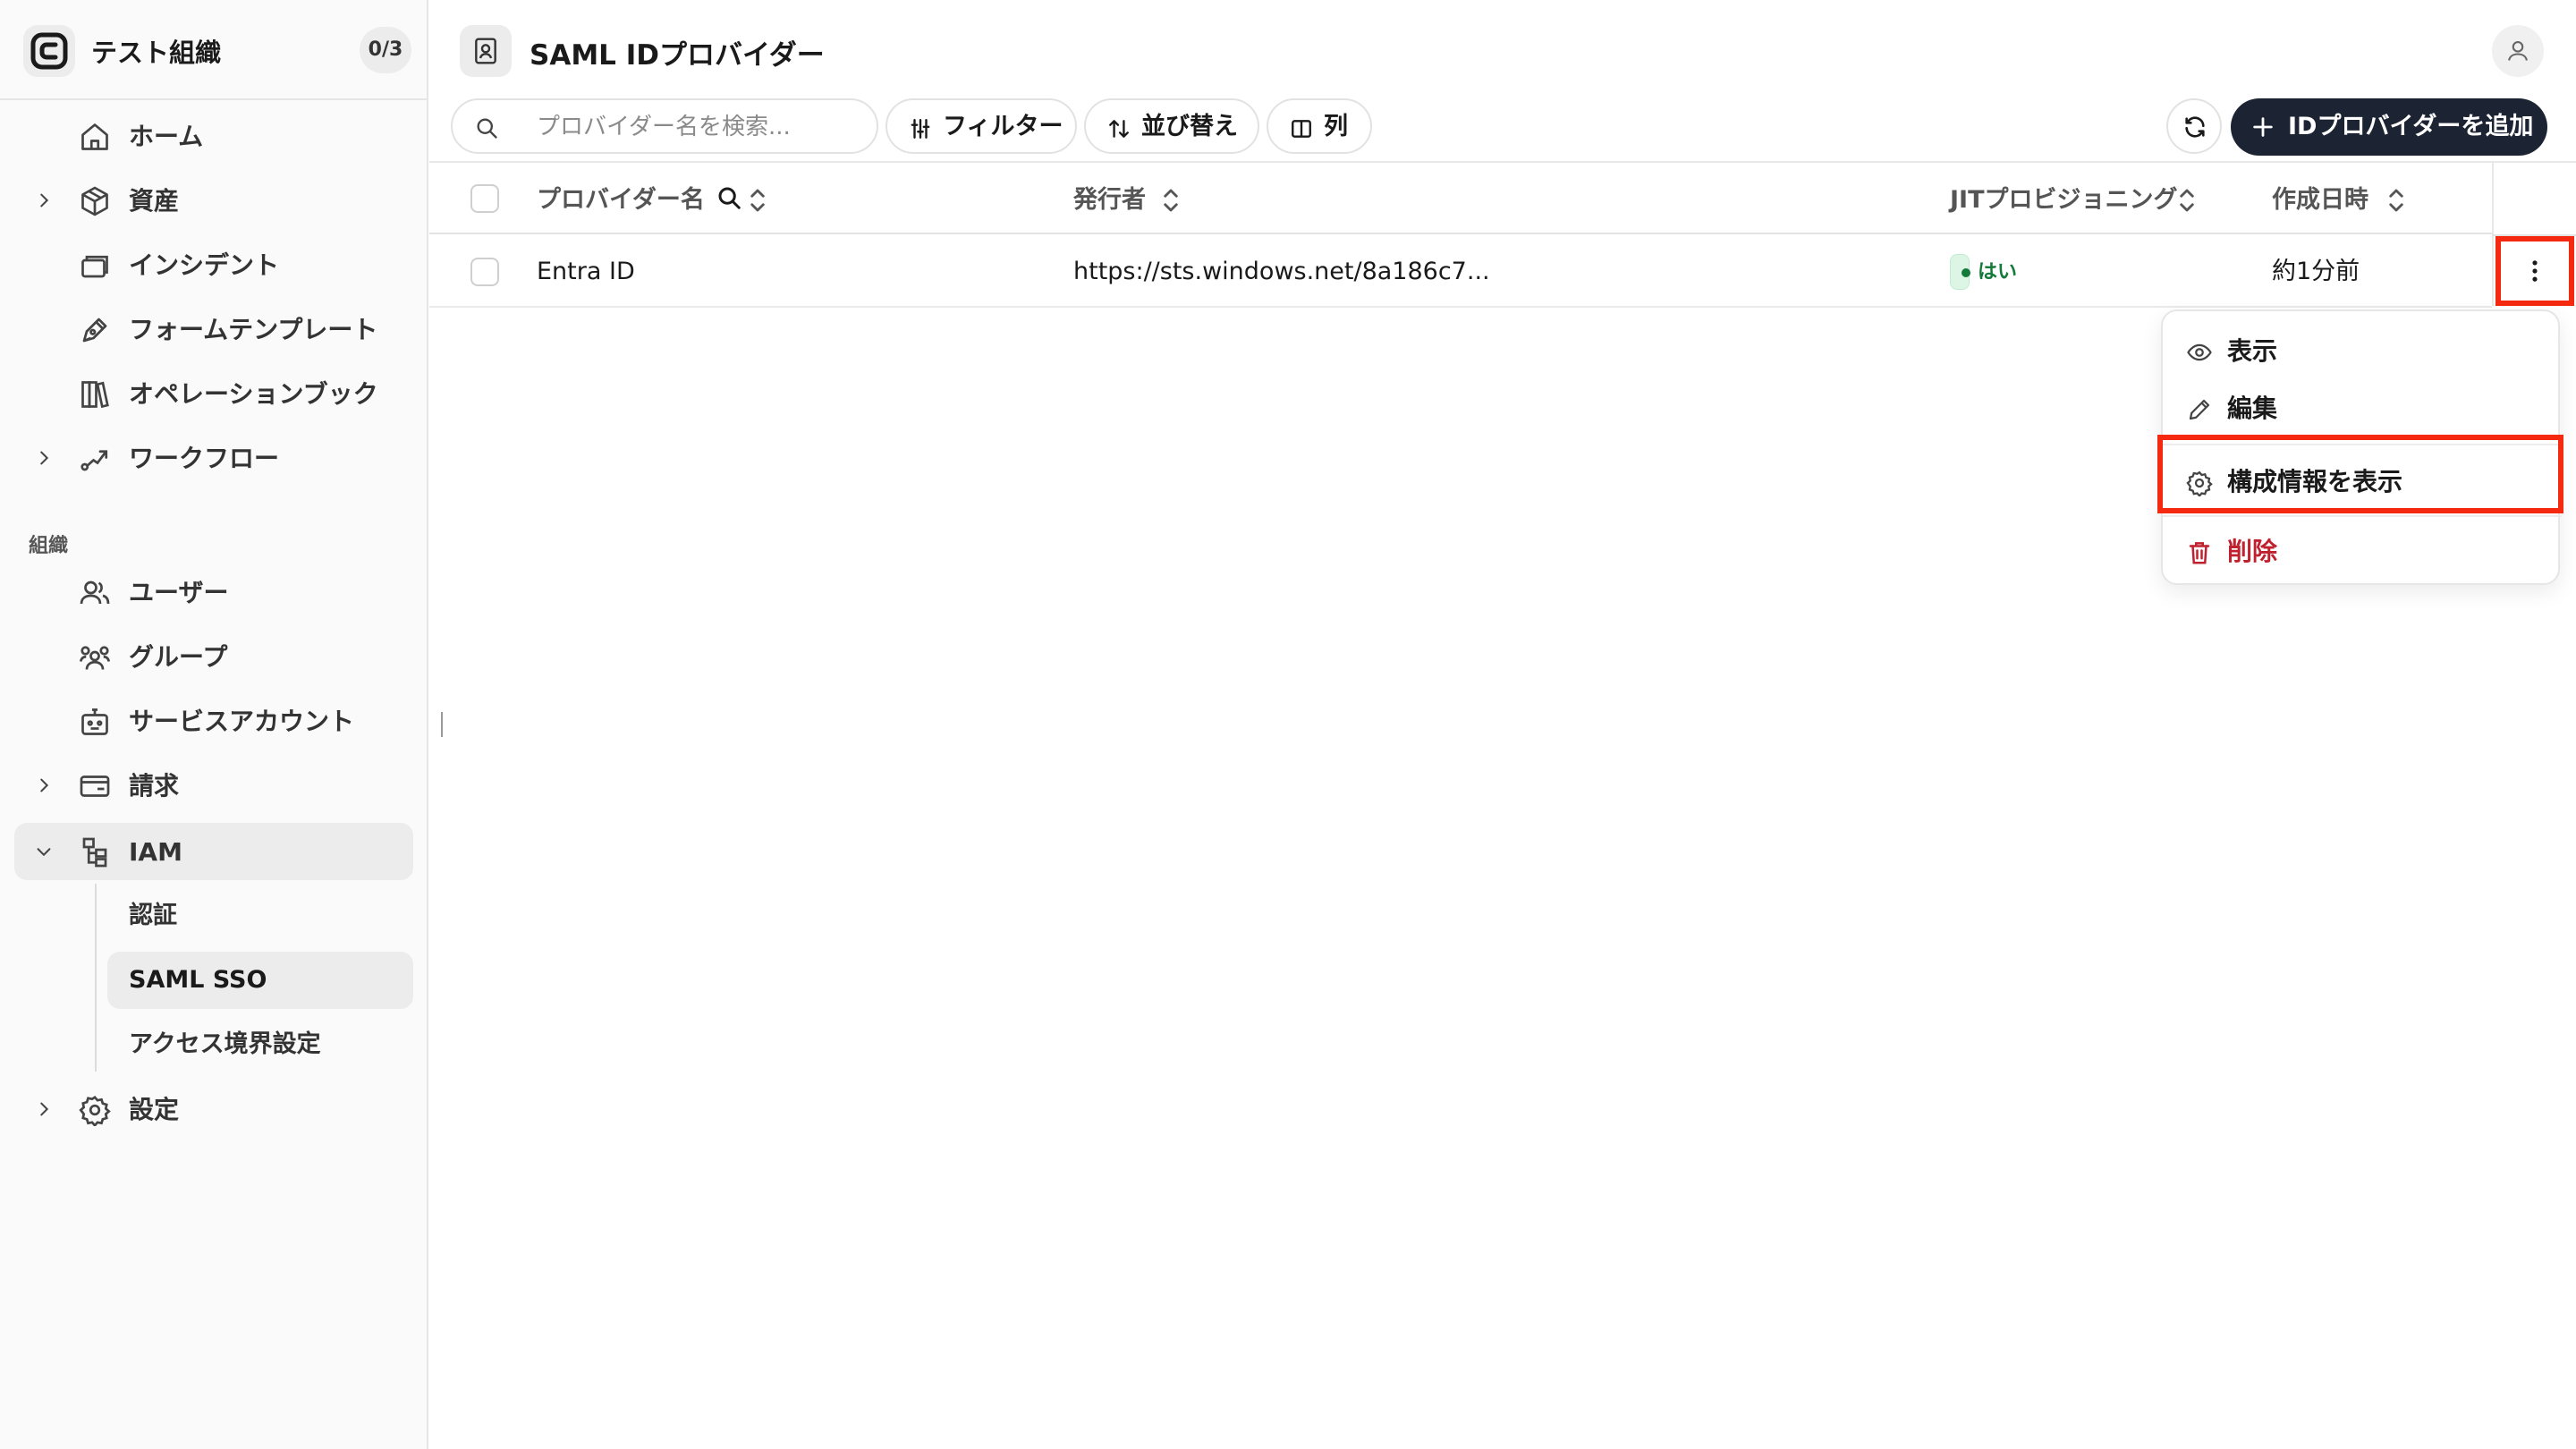  Describe the element at coordinates (214, 1109) in the screenshot. I see `sidebar-item-settings: 設定` at that location.